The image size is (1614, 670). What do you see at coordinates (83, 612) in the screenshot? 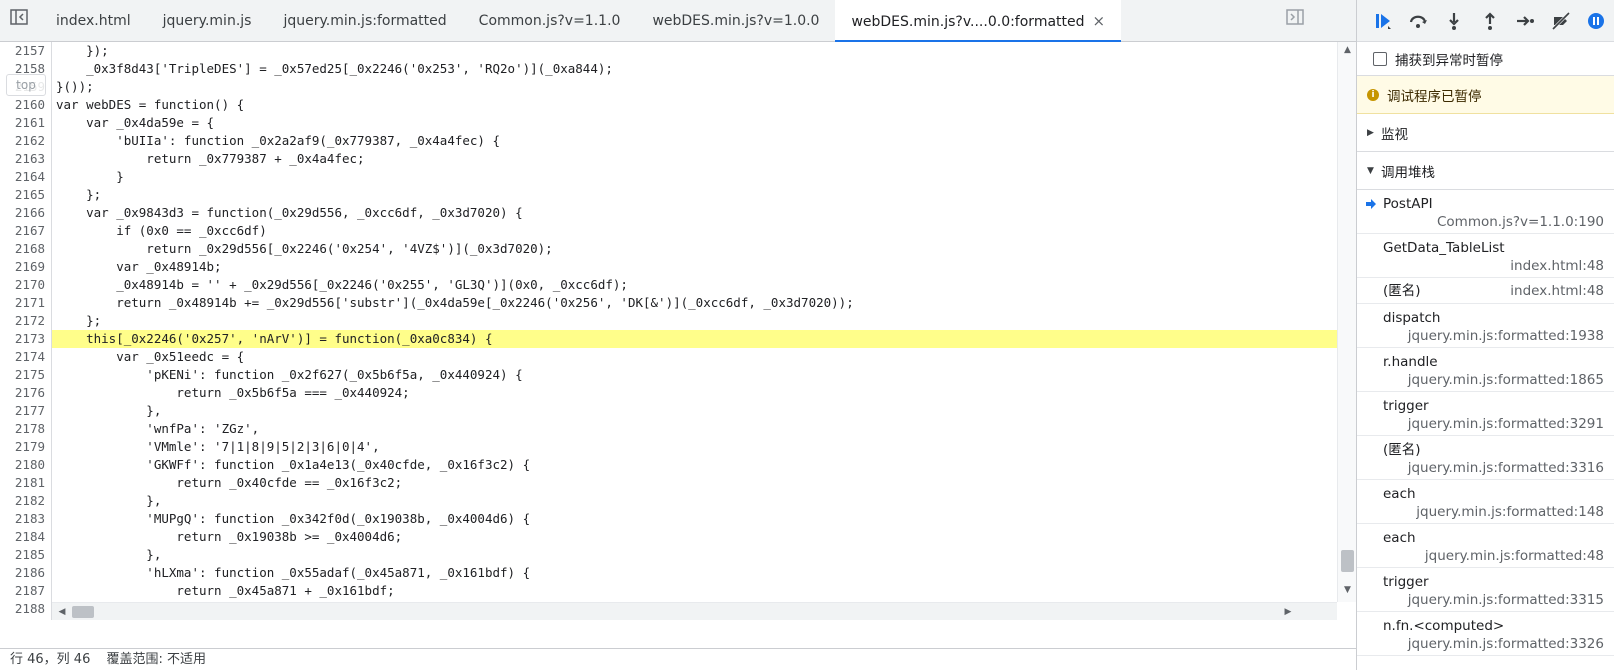
I see `horizontal-scroll-thumb` at bounding box center [83, 612].